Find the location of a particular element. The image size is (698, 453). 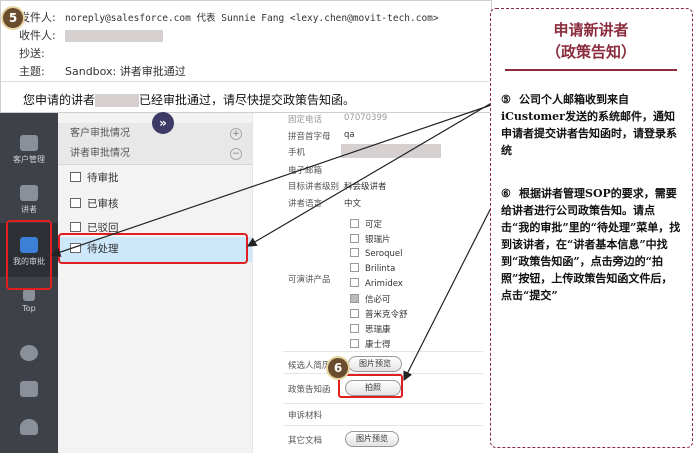

arrow-to-photo-button is located at coordinates (452, 285).